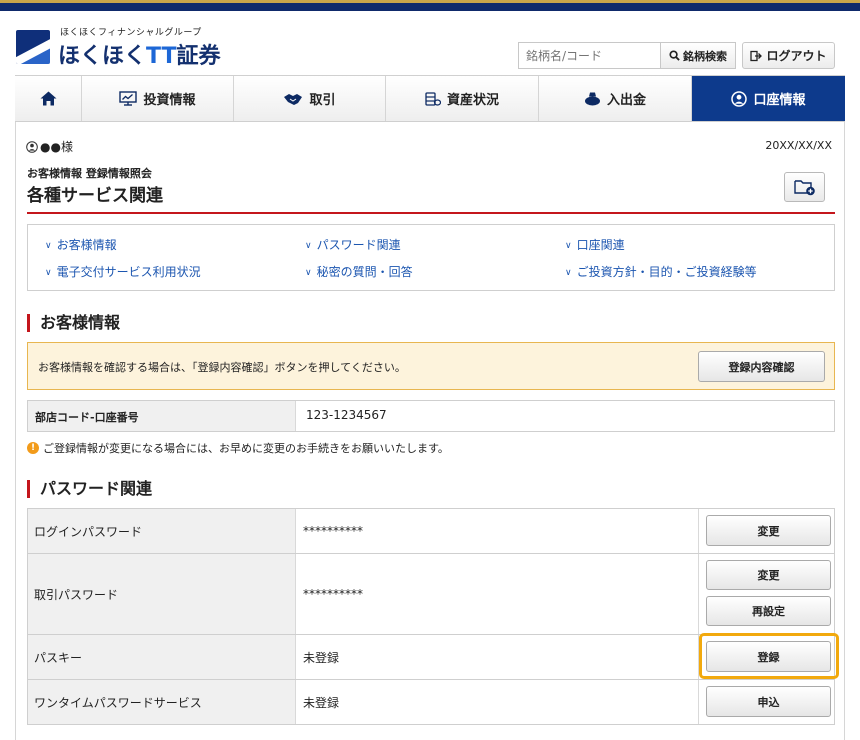 Image resolution: width=860 pixels, height=740 pixels. I want to click on reset-trade-password-button: 再設定, so click(768, 611).